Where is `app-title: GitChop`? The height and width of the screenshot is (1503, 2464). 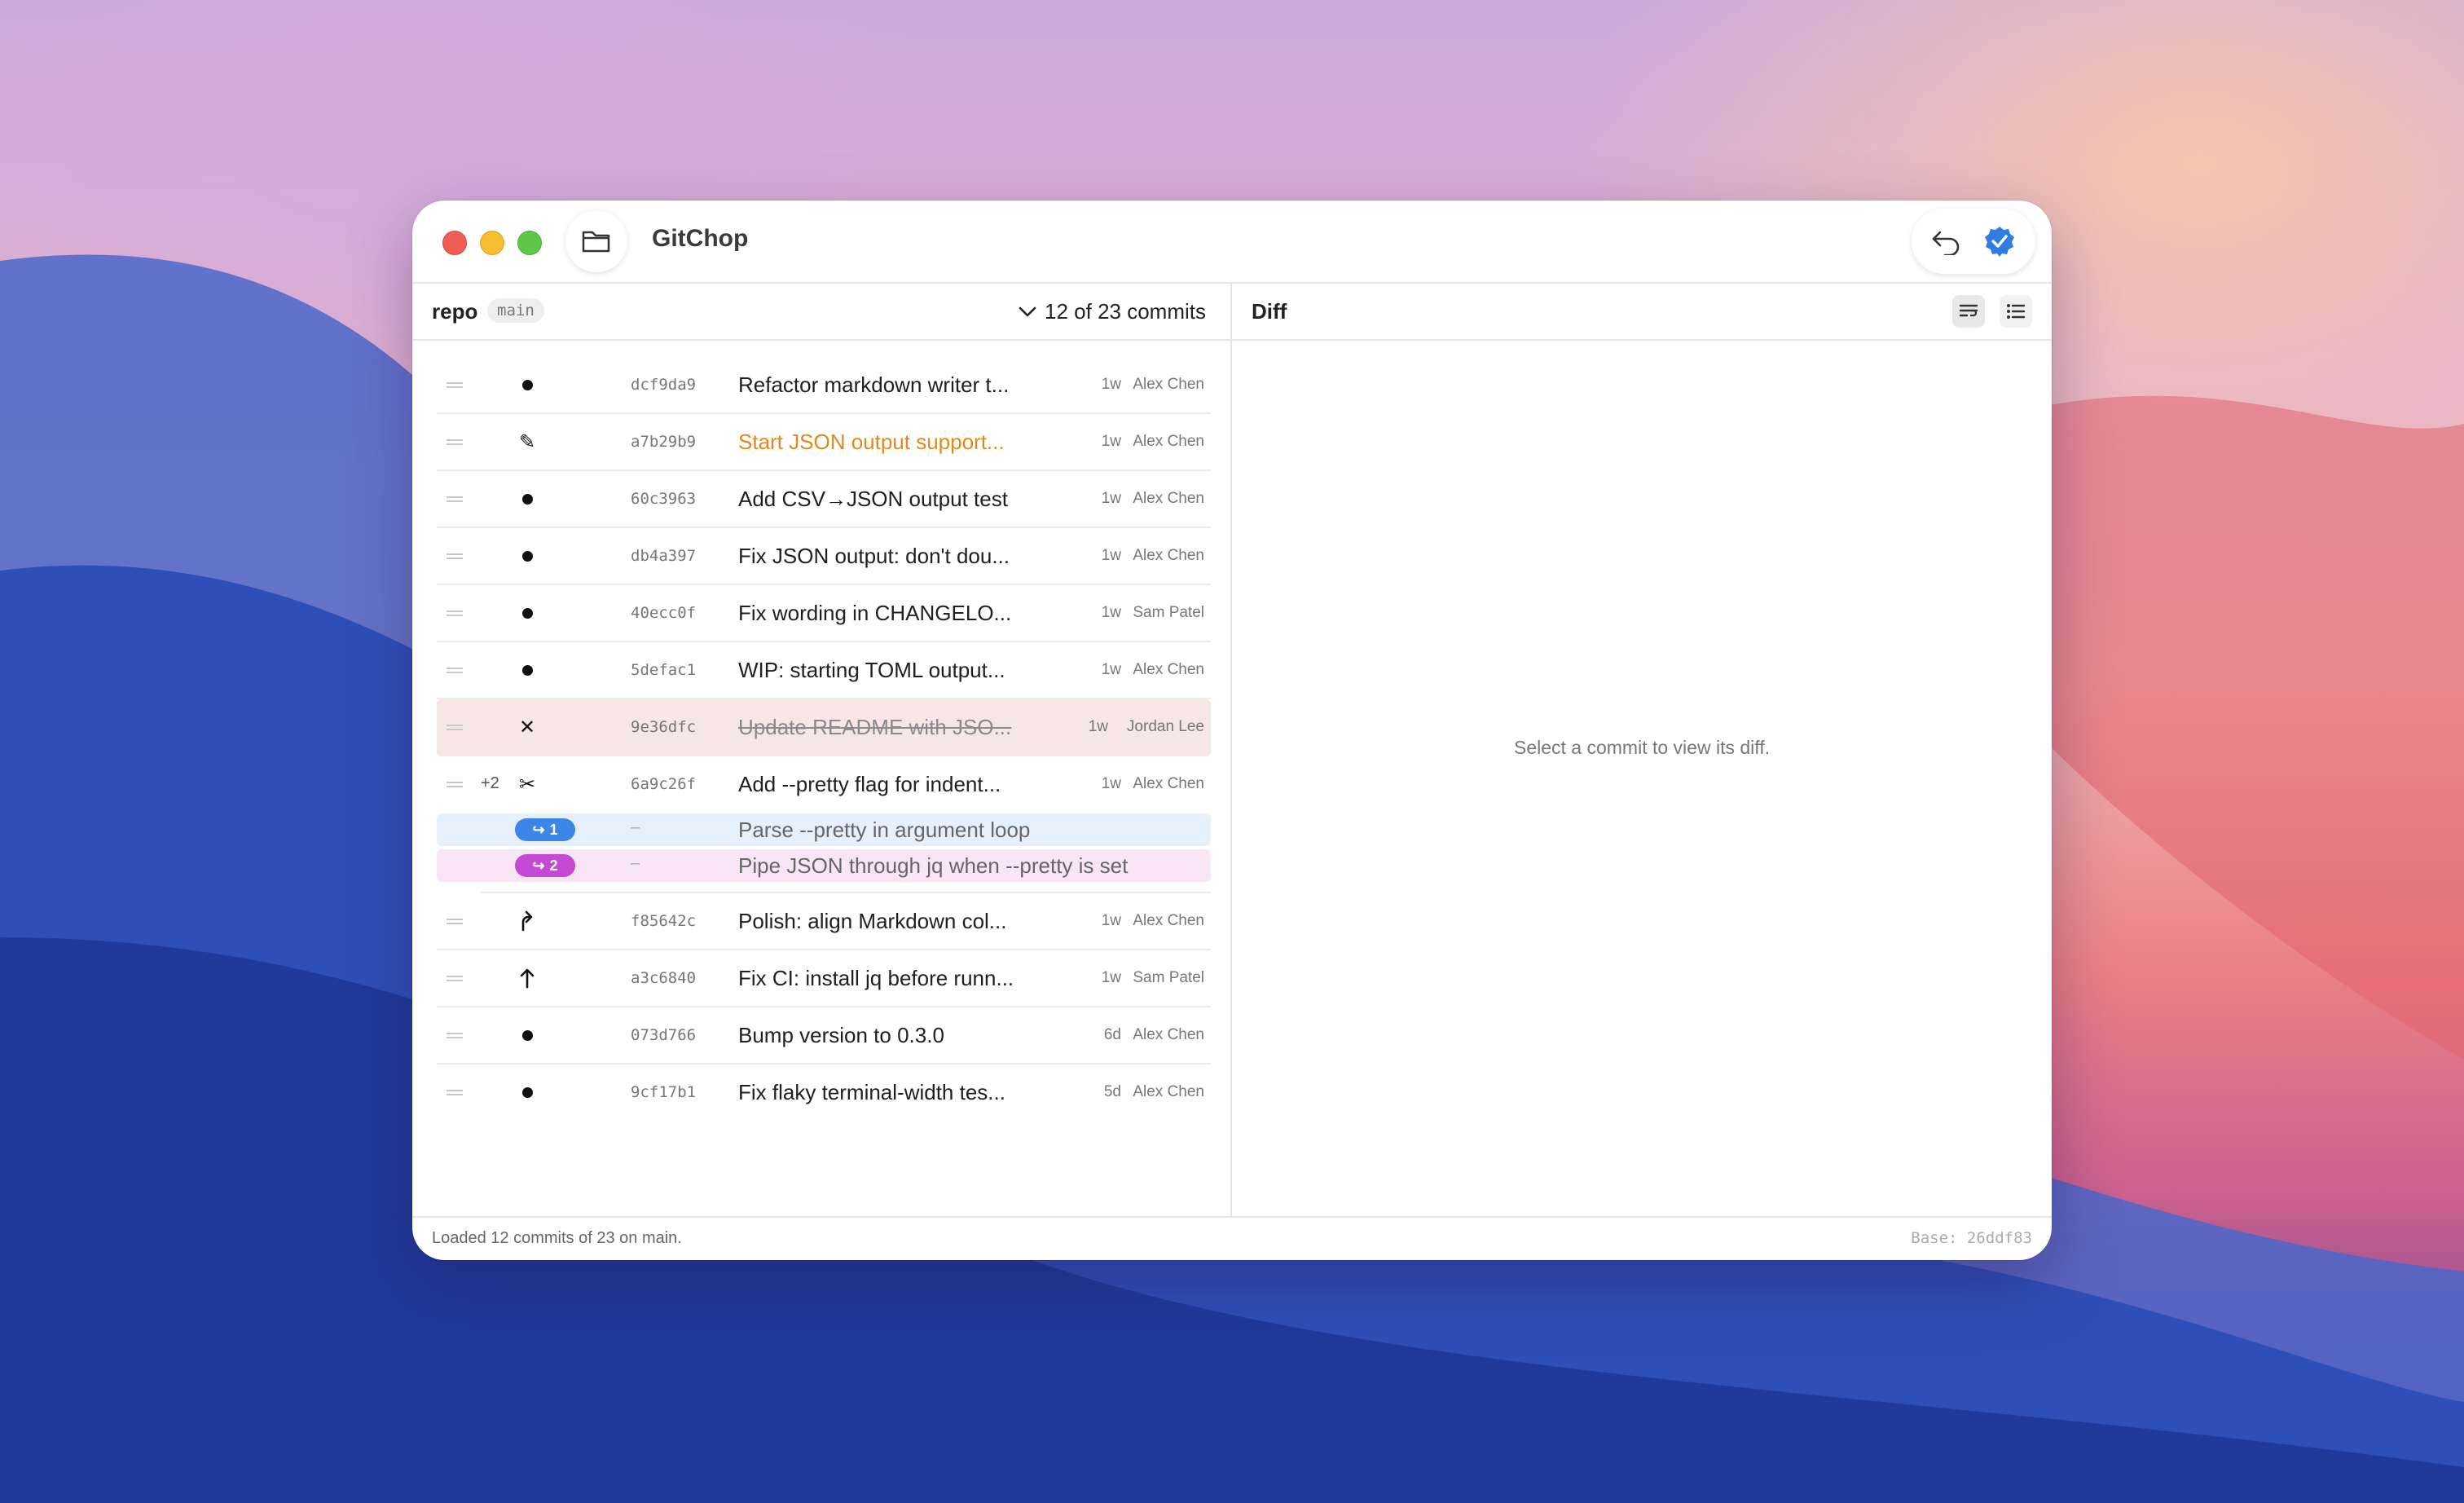 app-title: GitChop is located at coordinates (700, 238).